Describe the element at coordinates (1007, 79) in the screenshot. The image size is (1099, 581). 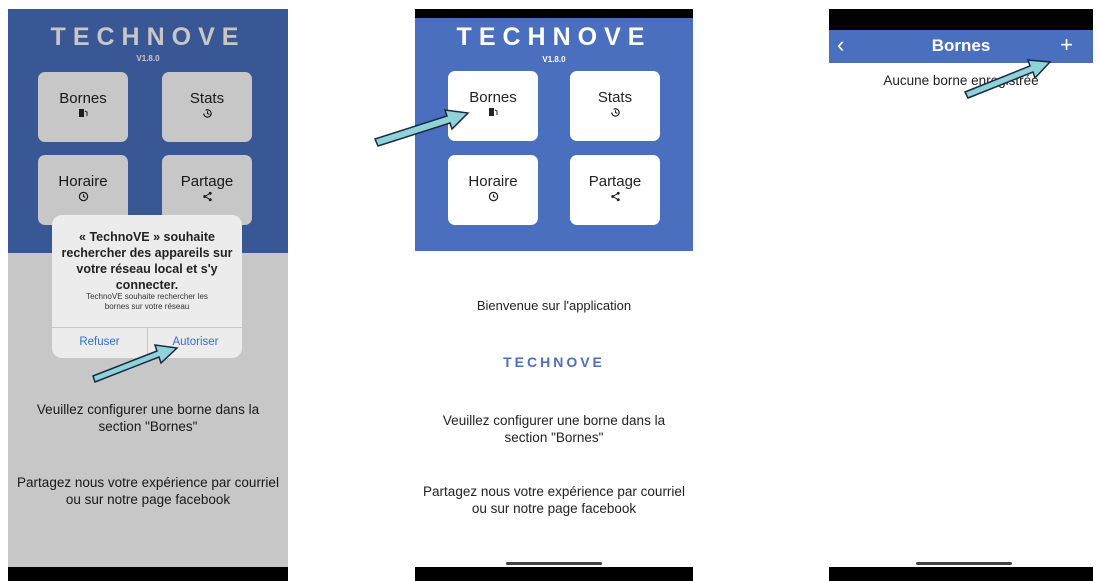
I see `arrow-to-add` at that location.